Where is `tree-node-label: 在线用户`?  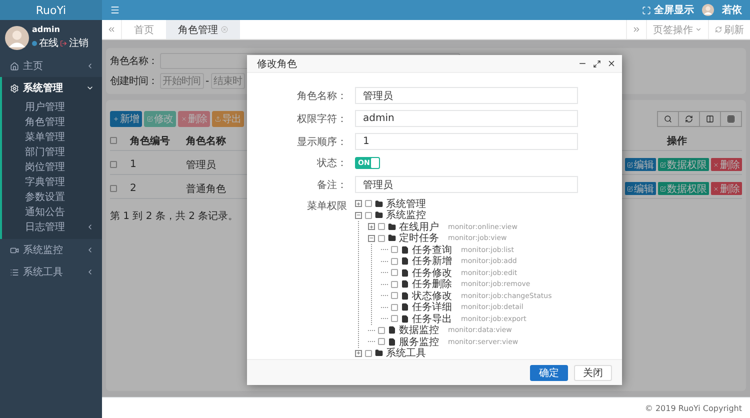 tree-node-label: 在线用户 is located at coordinates (419, 226).